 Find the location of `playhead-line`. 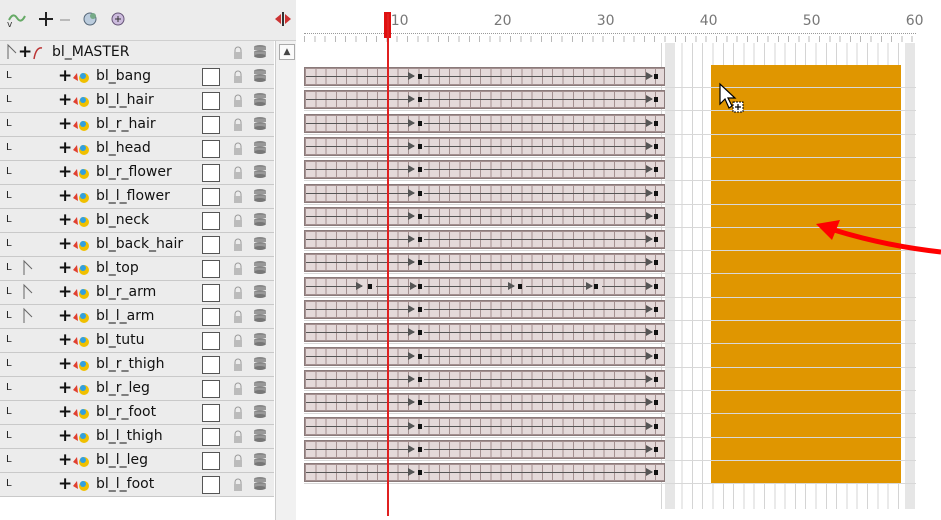

playhead-line is located at coordinates (388, 265).